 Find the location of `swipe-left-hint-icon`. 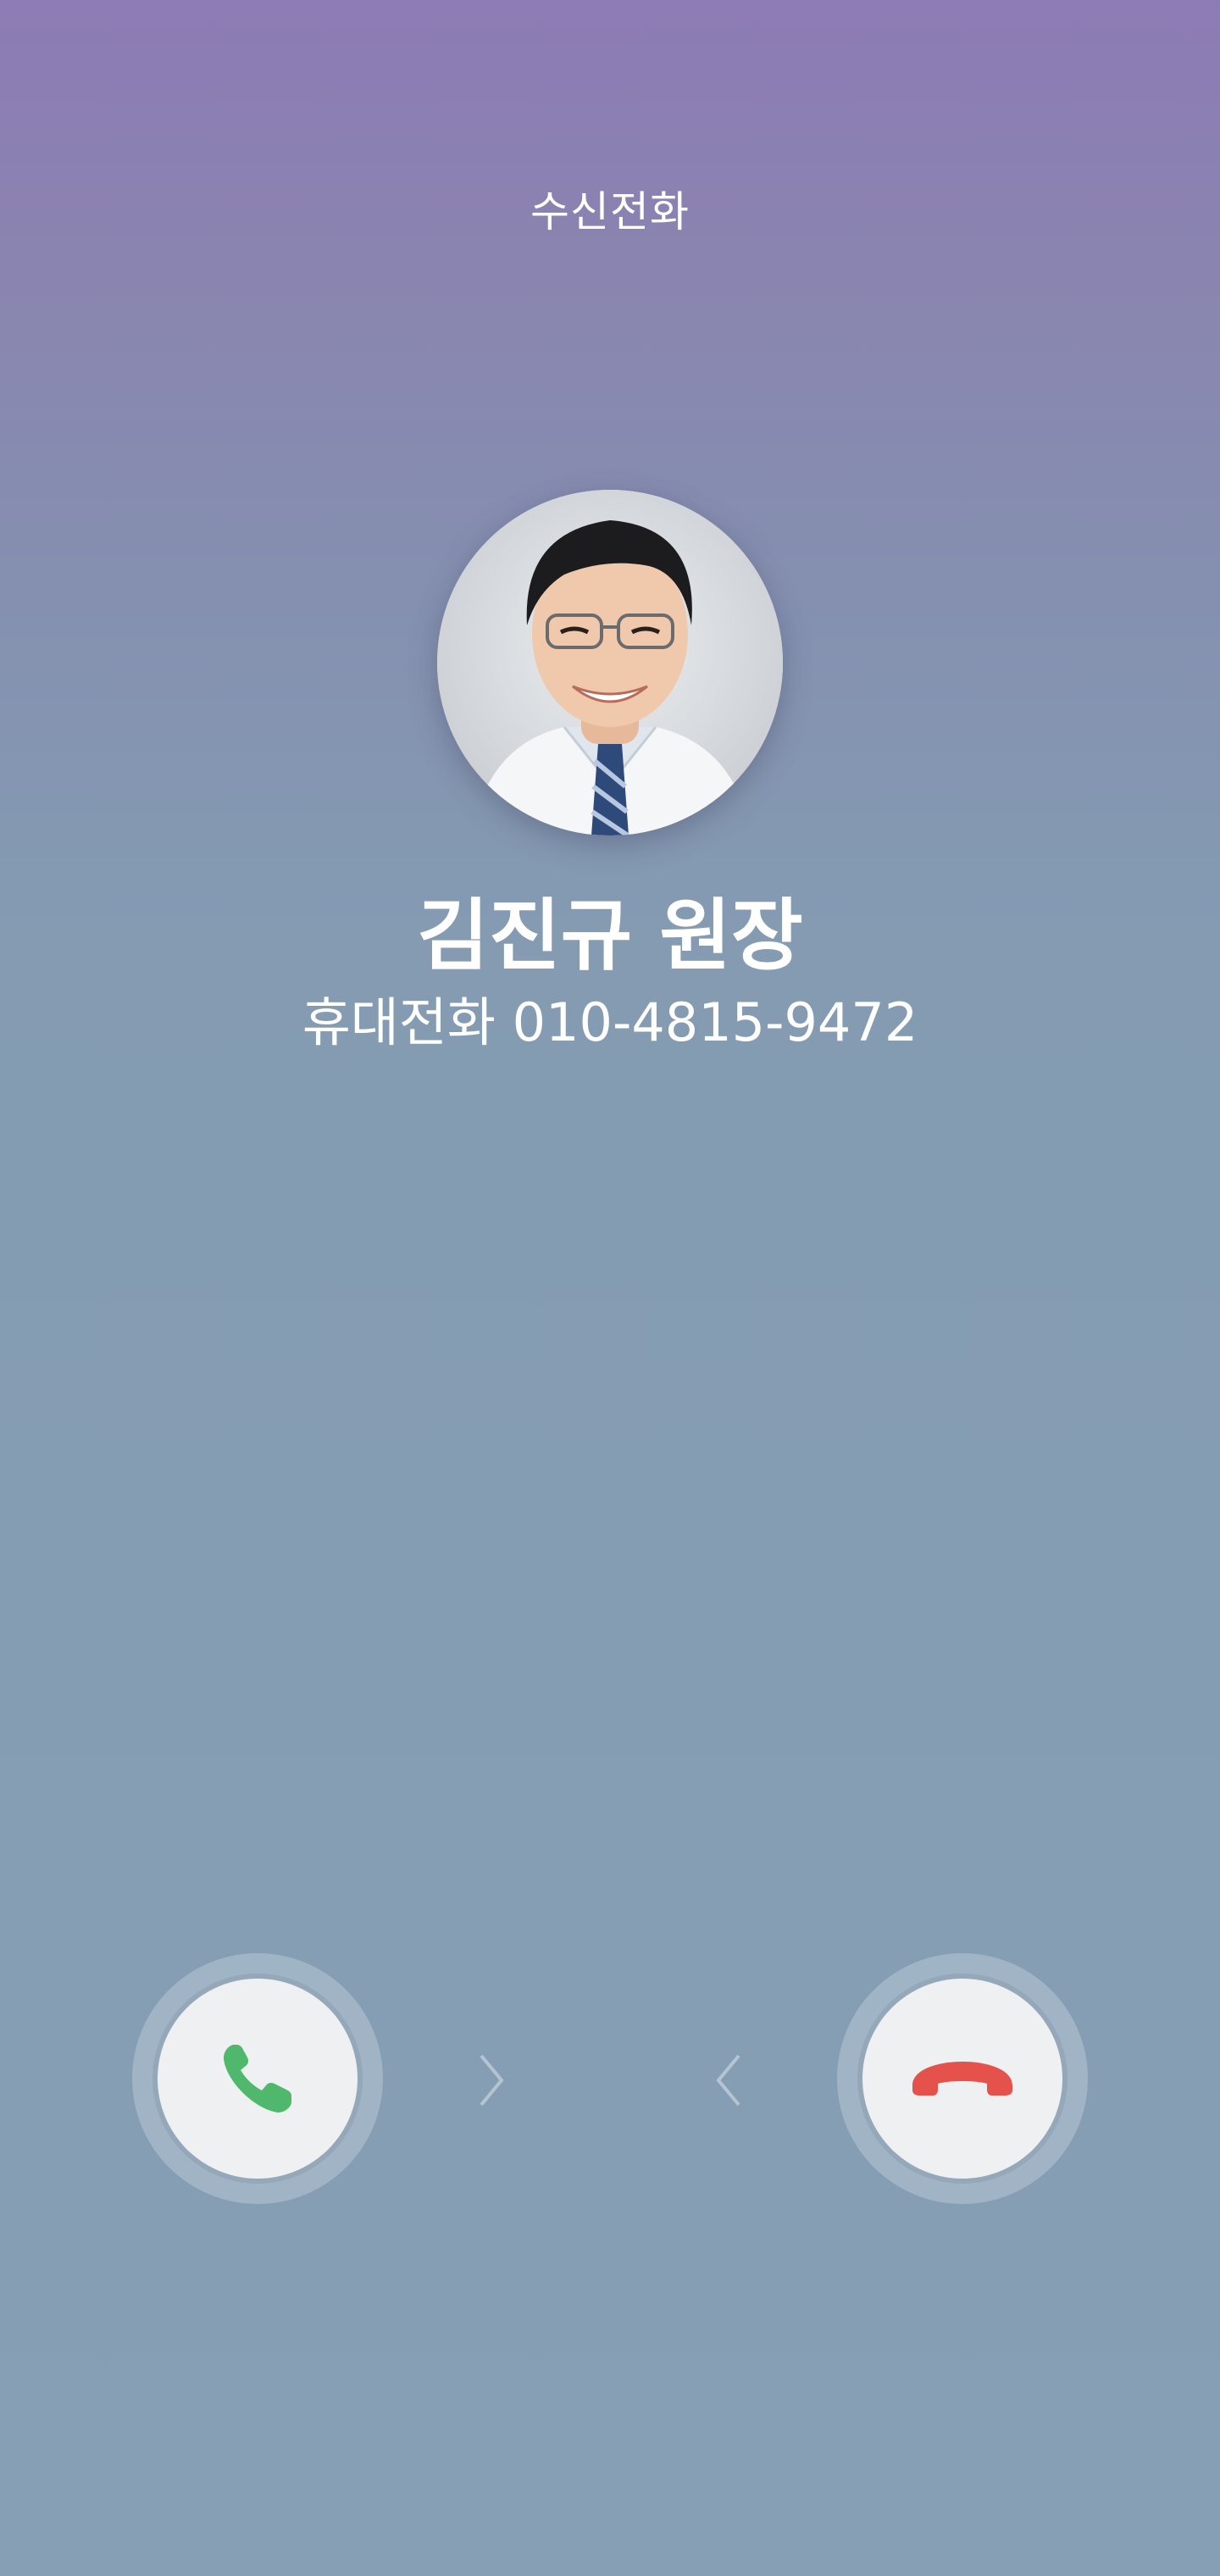

swipe-left-hint-icon is located at coordinates (728, 2080).